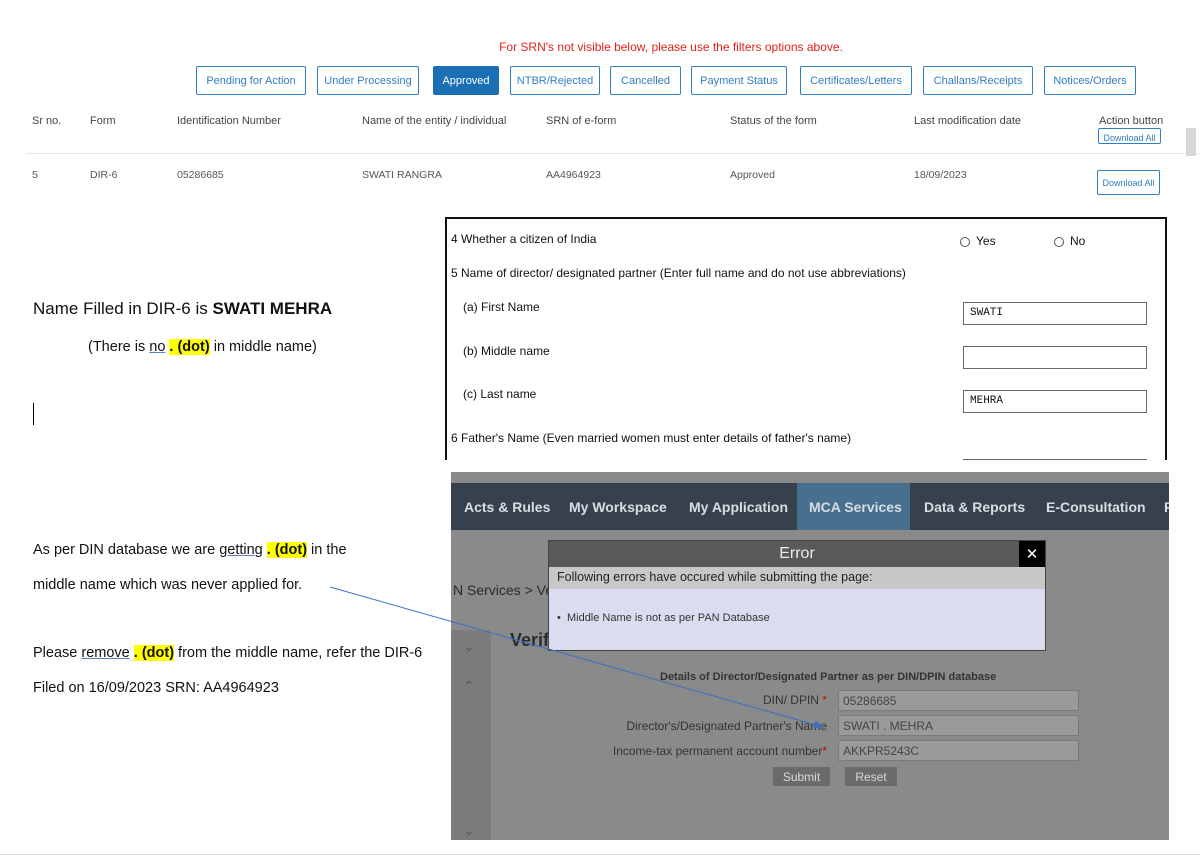 This screenshot has width=1200, height=858. What do you see at coordinates (1055, 459) in the screenshot?
I see `father-name-field-top` at bounding box center [1055, 459].